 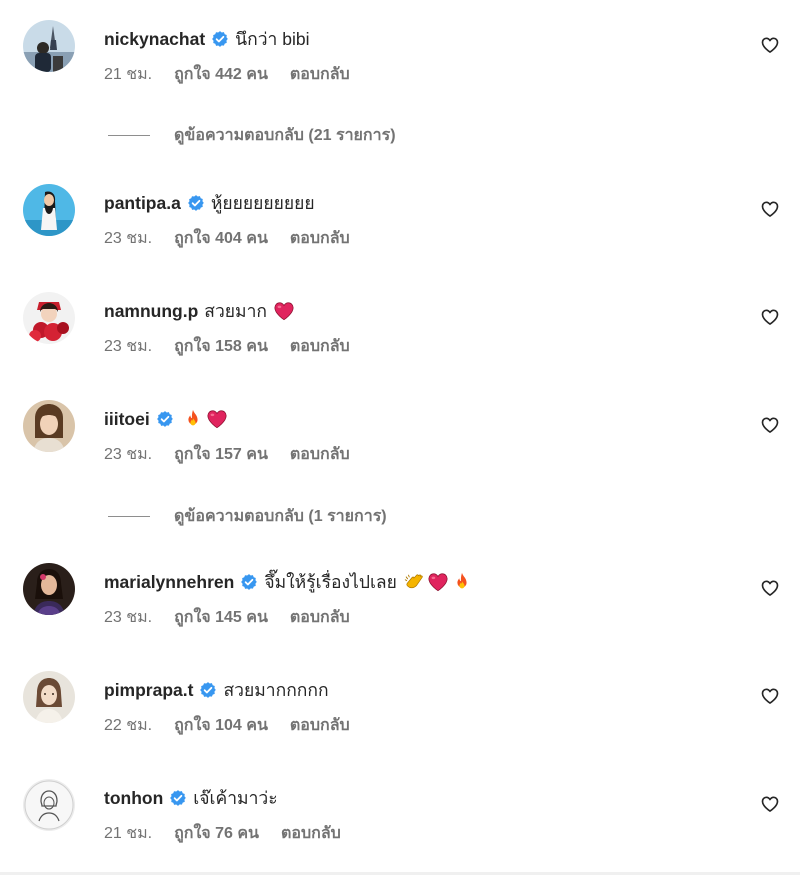 I want to click on comment-body: tonhon เจ๊เค้ามาว่ะ, so click(x=191, y=798).